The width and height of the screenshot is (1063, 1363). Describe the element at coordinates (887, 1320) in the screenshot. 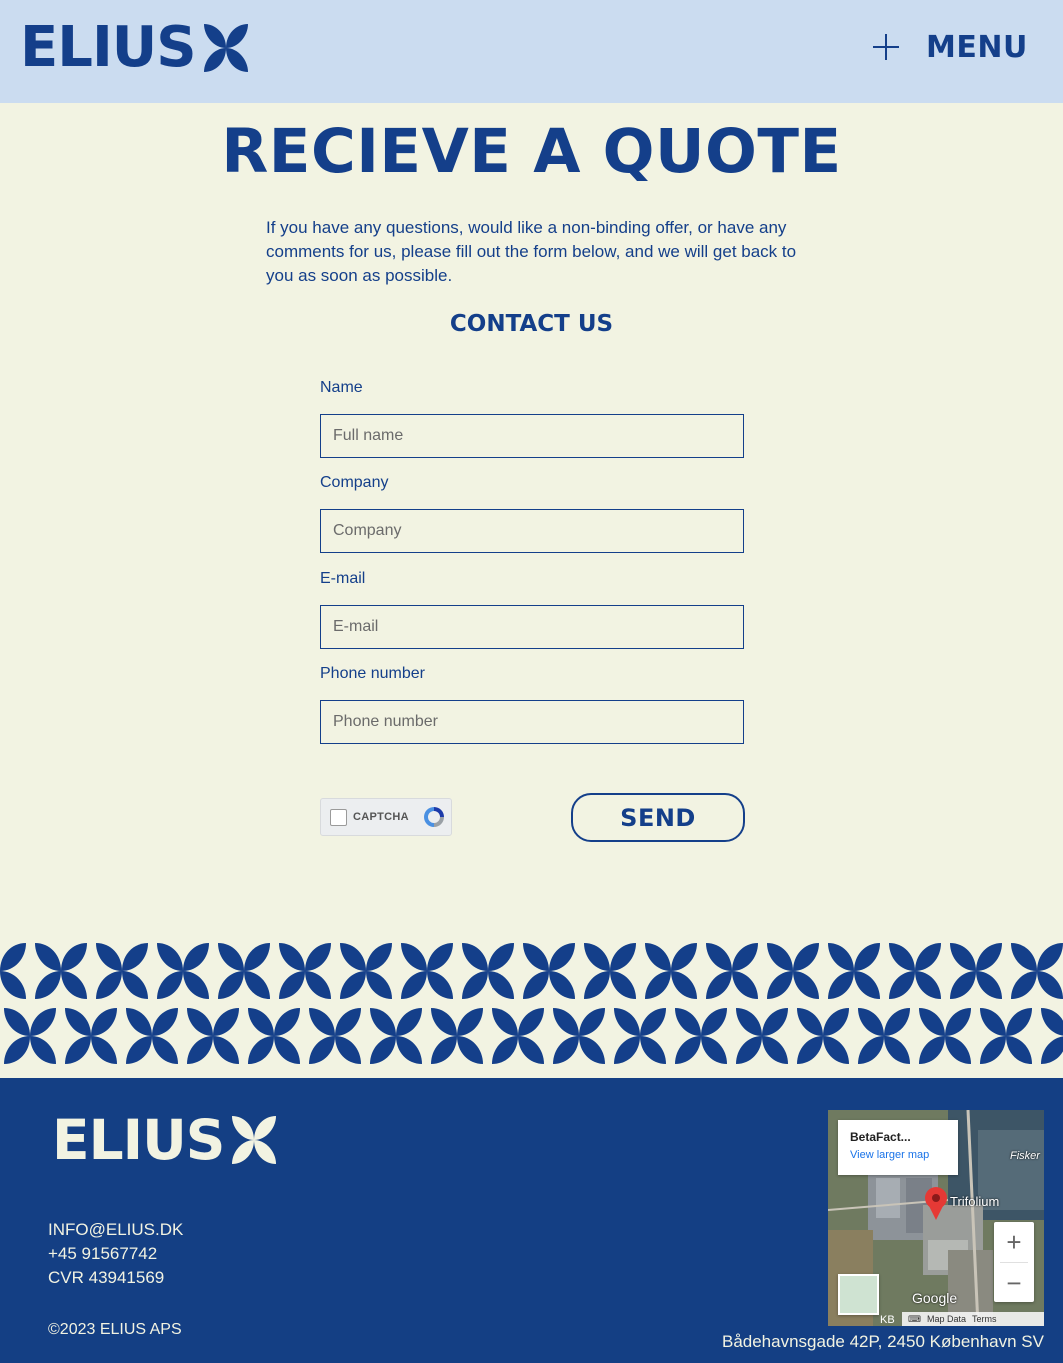

I see `map-kb-label: KB` at that location.